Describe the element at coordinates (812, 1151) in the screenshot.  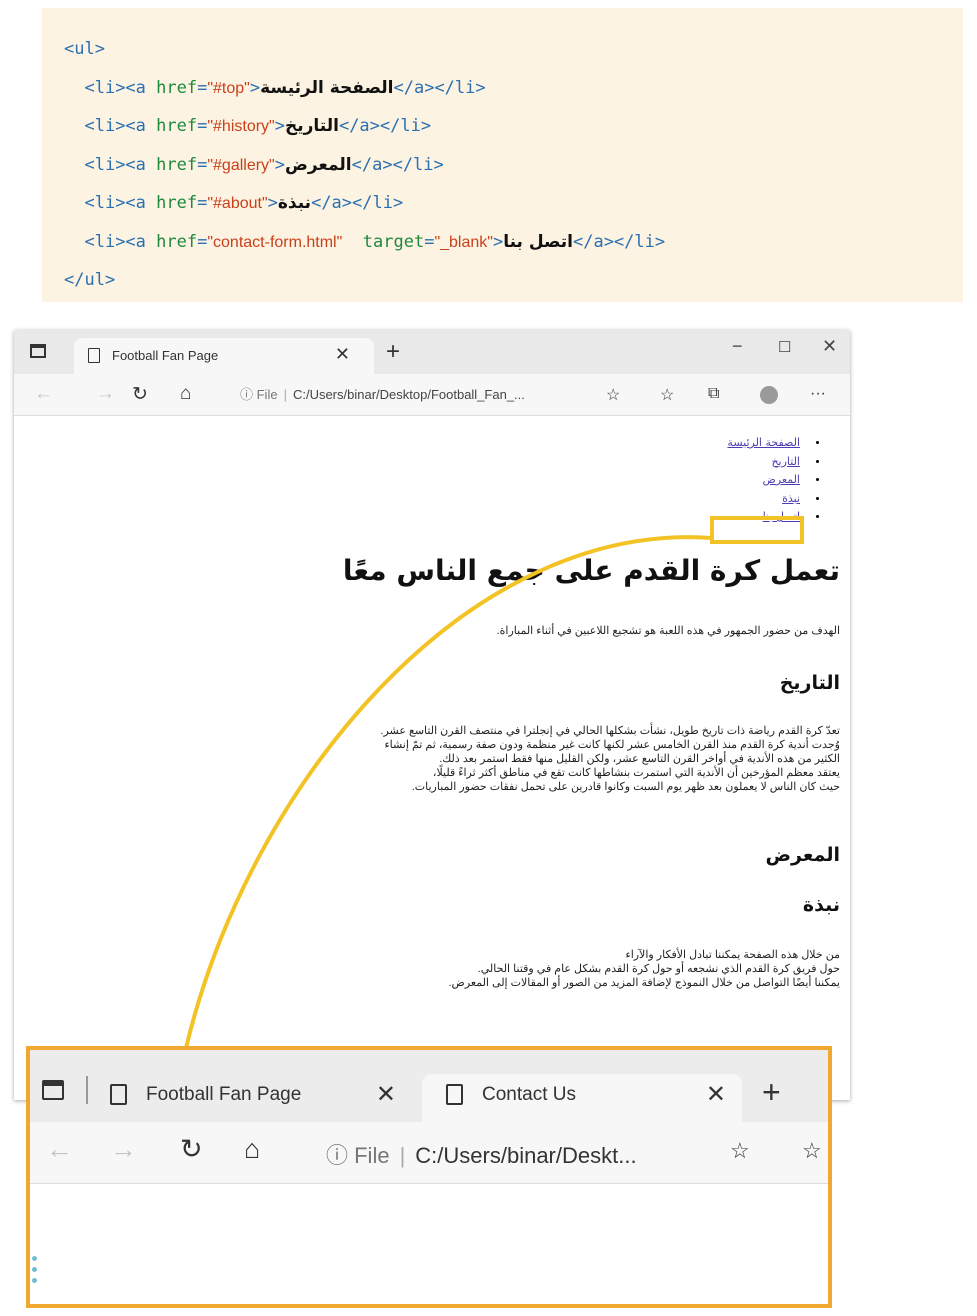
I see `favorites-icon: ☆` at that location.